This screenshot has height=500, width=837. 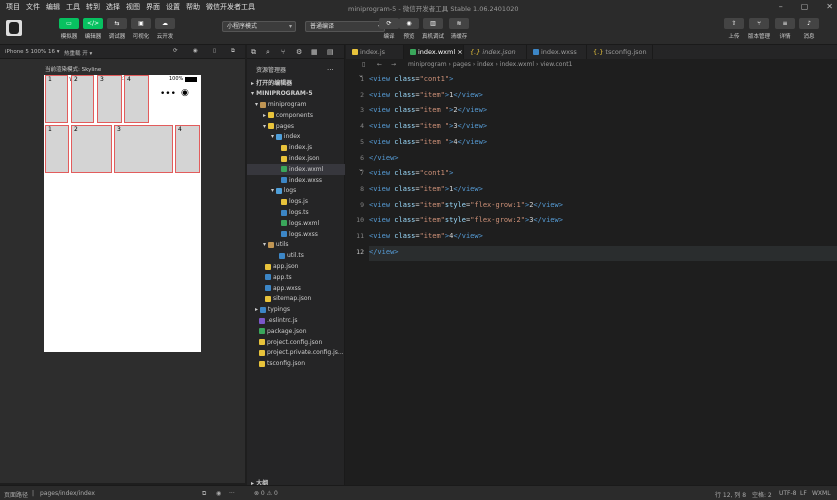 What do you see at coordinates (204, 494) in the screenshot?
I see `copy-icon: ⧉` at bounding box center [204, 494].